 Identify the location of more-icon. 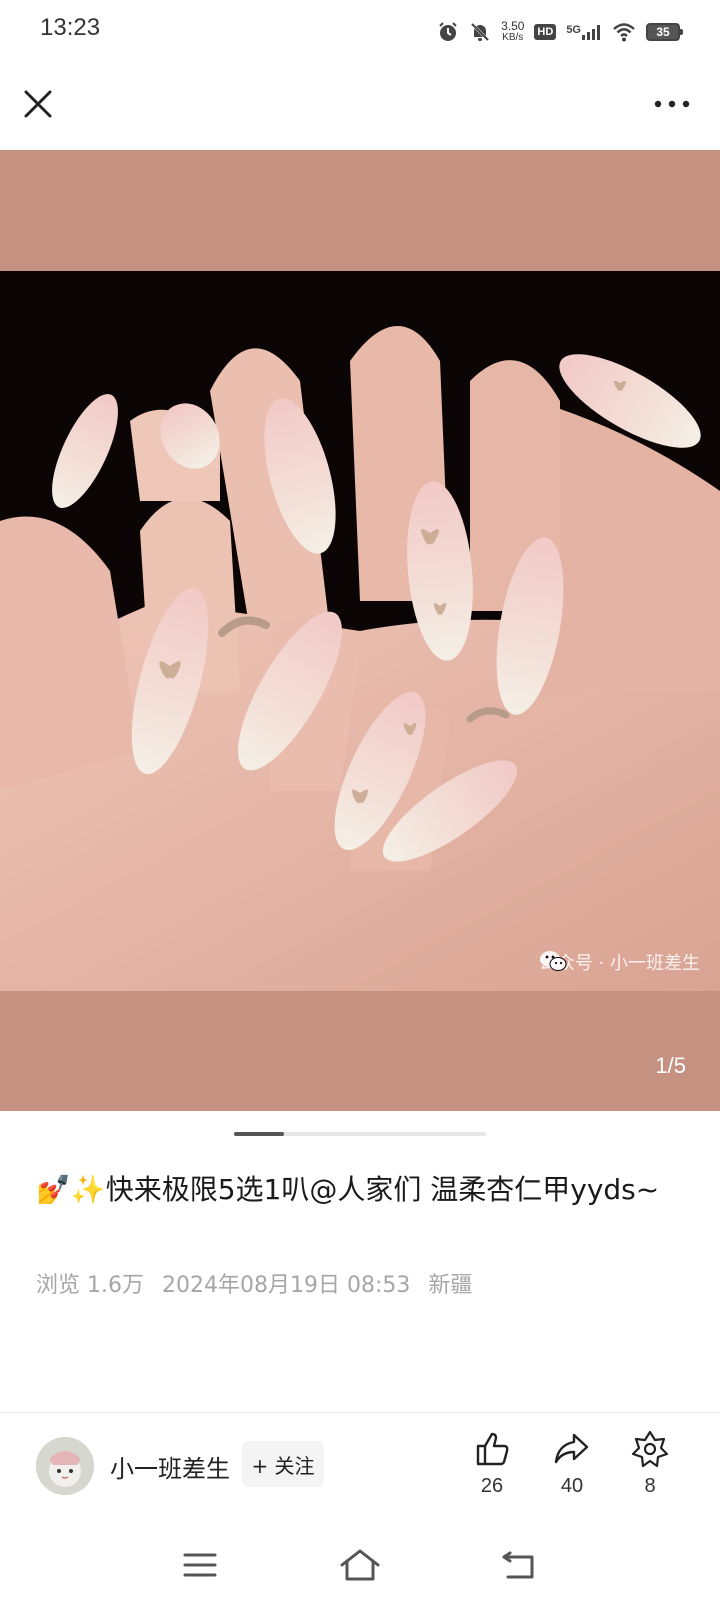
(672, 104).